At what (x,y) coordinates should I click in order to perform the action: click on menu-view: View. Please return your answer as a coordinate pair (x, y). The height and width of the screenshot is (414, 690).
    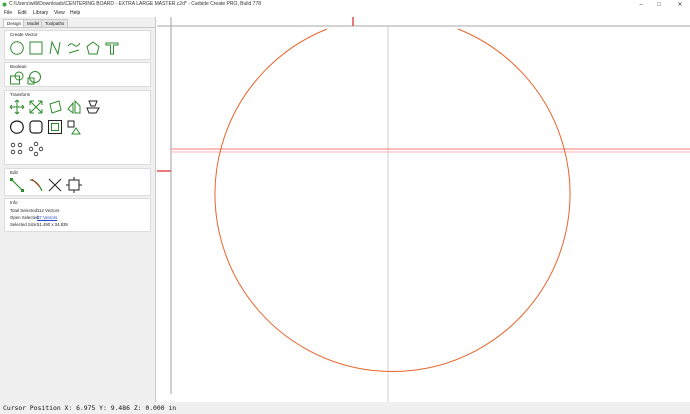
    Looking at the image, I should click on (59, 13).